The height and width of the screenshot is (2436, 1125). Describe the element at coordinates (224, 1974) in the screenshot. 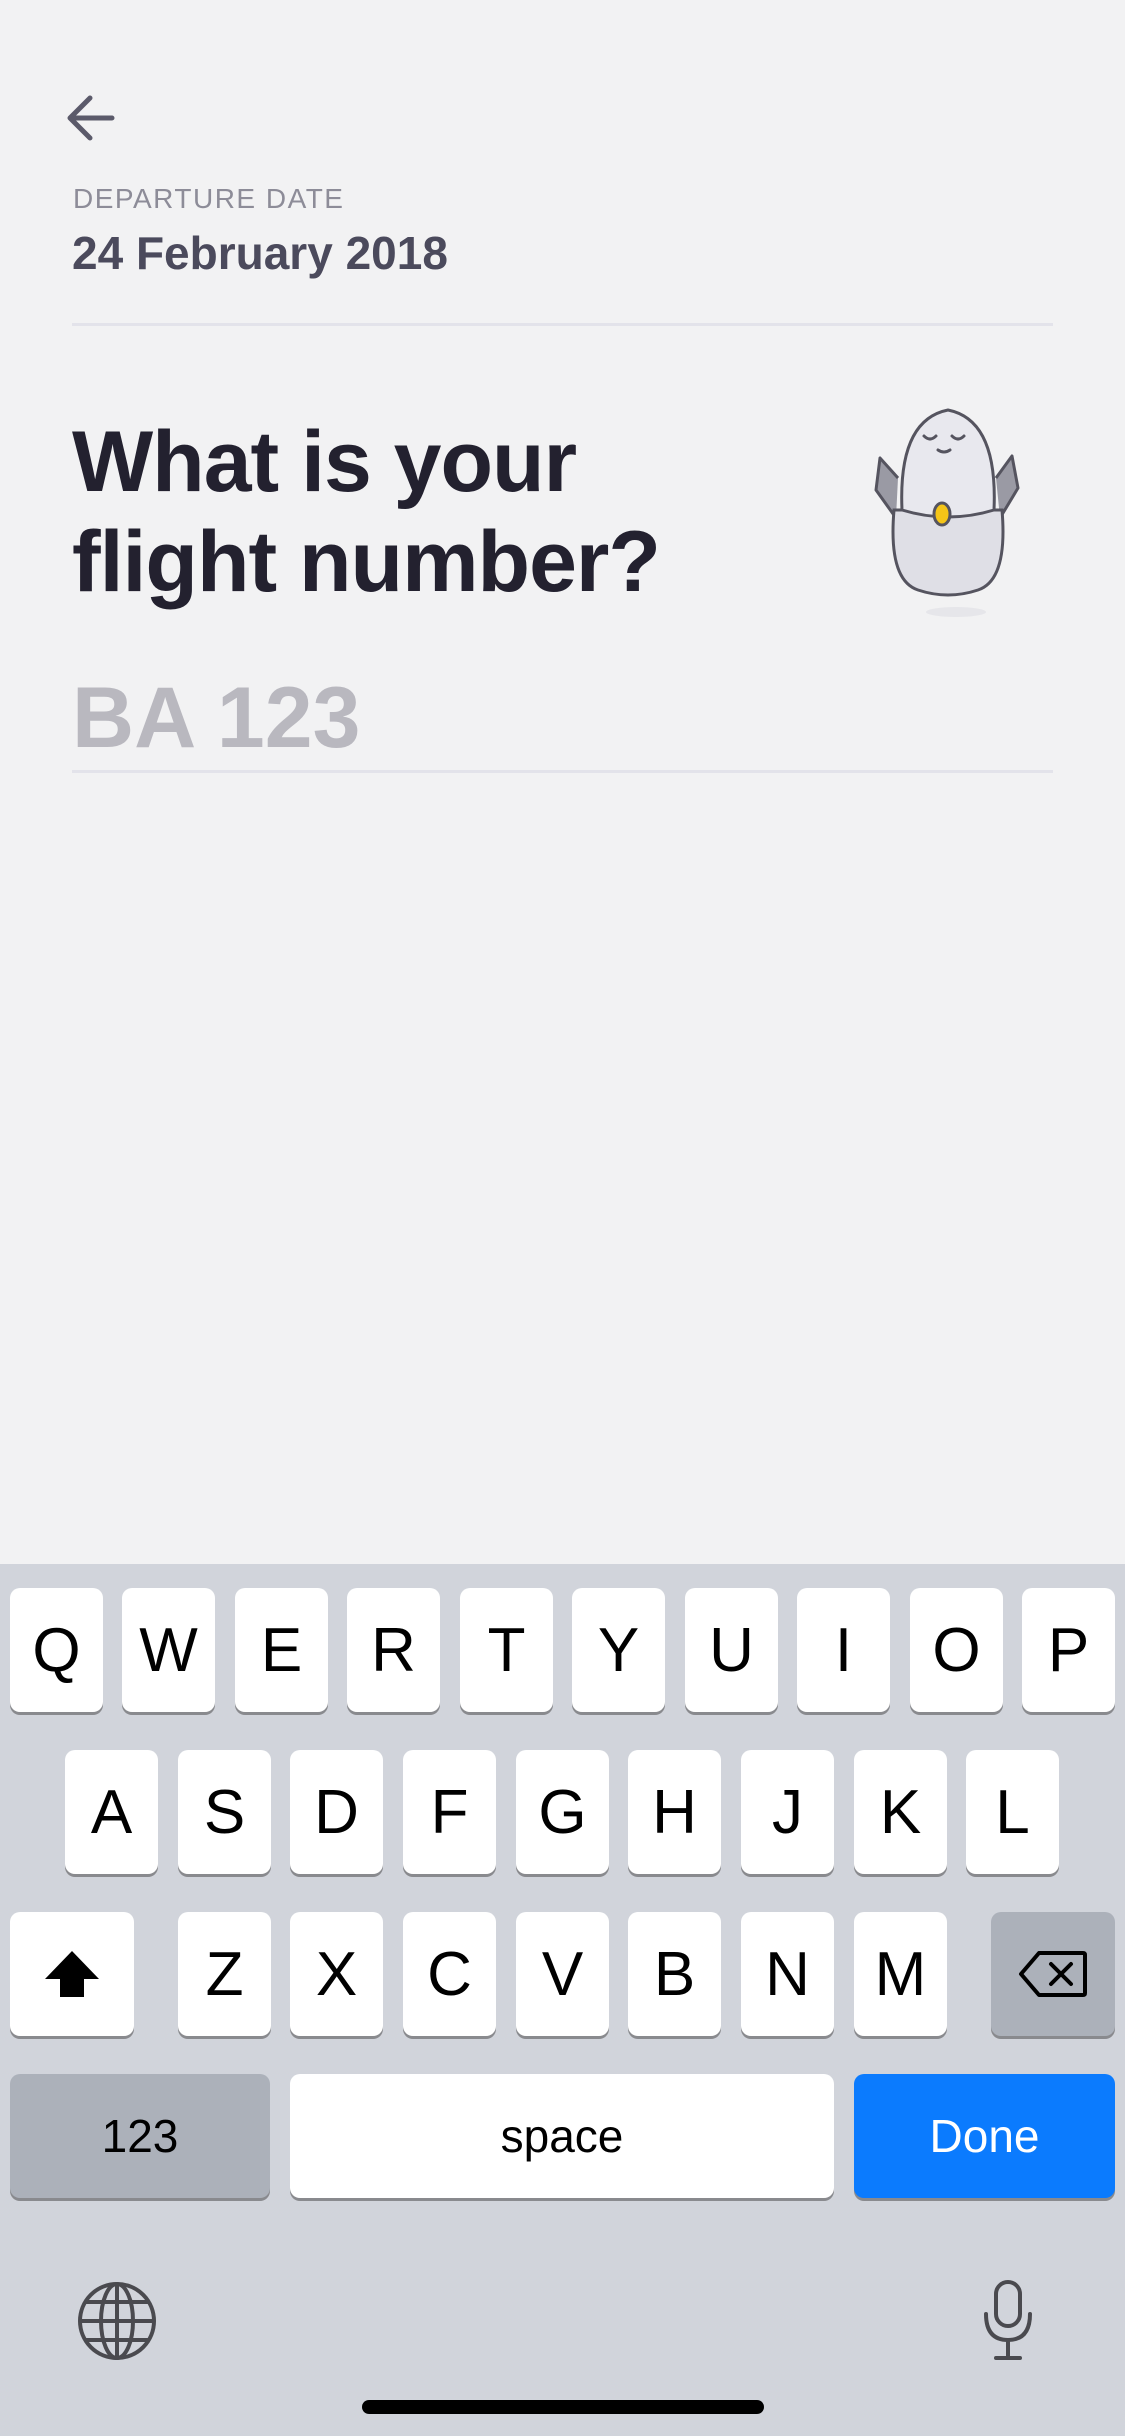

I see `key-z: Z` at that location.